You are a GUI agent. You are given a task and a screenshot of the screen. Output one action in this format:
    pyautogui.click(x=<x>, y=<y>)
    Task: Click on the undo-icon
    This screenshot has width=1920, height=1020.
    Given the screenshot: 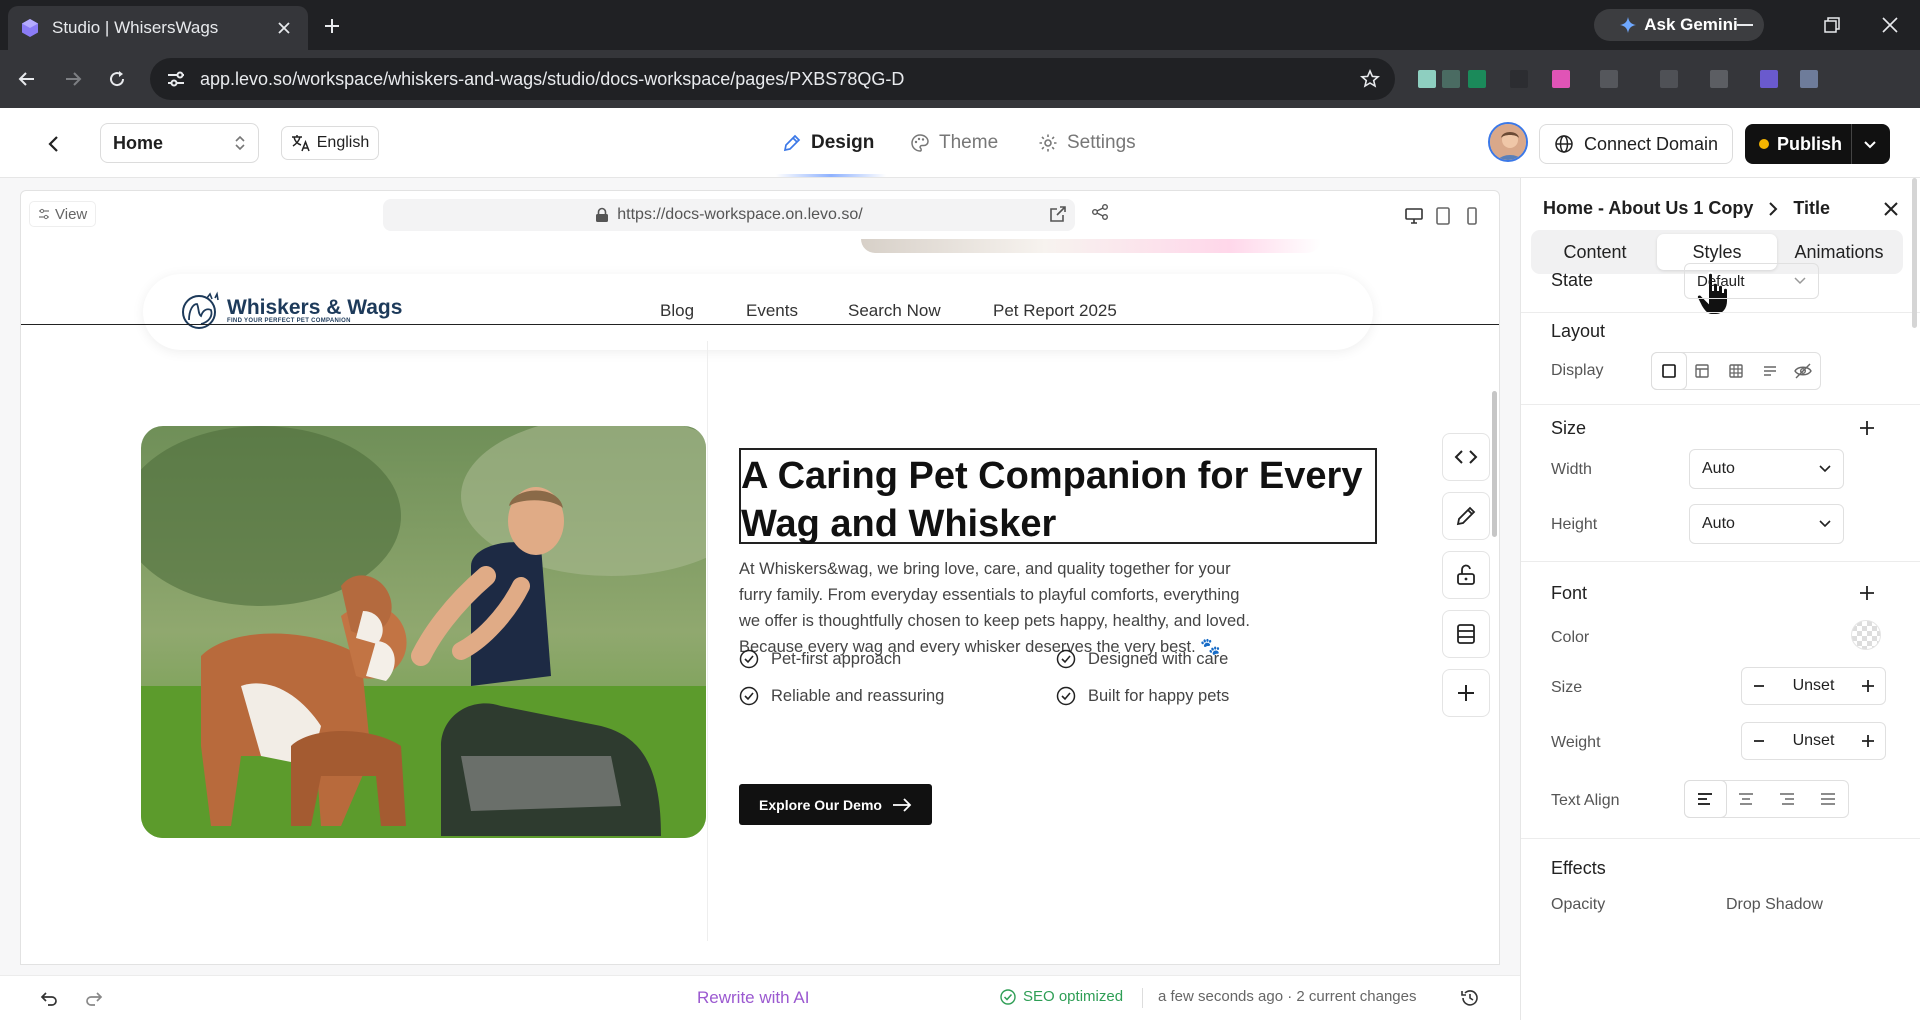 What is the action you would take?
    pyautogui.click(x=49, y=998)
    